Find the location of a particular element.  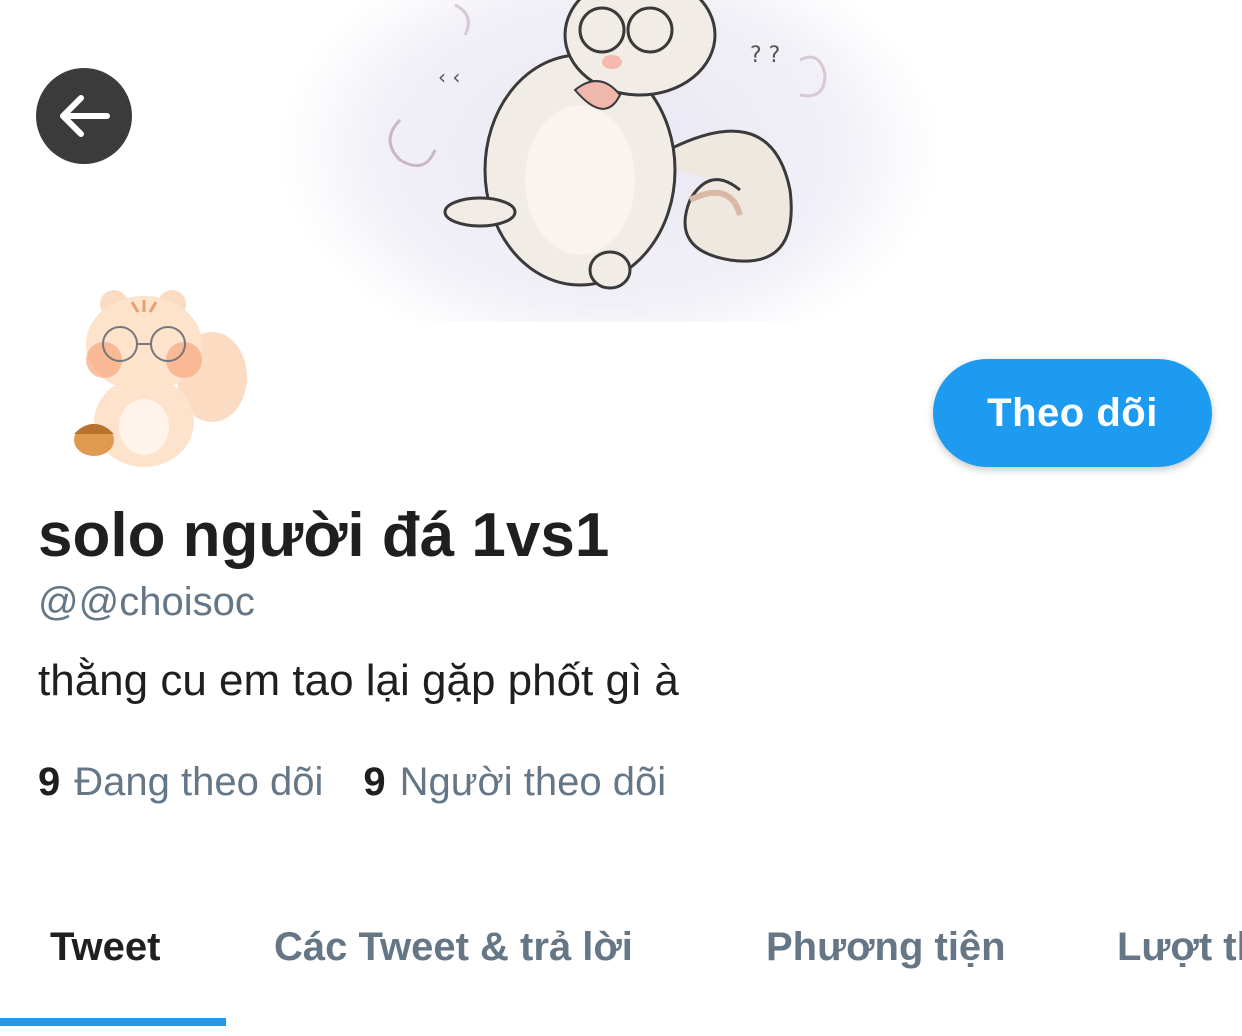

user-handle: @@choisoc is located at coordinates (146, 602).